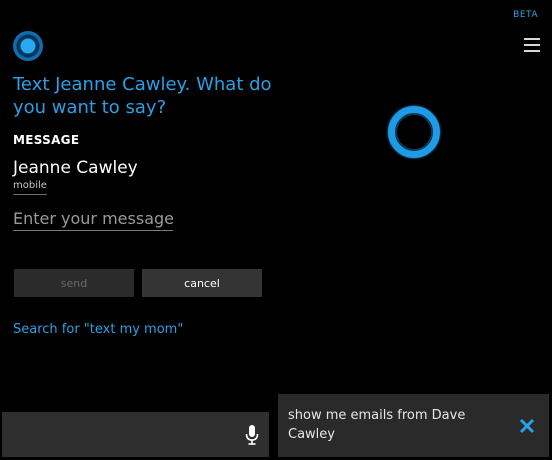  What do you see at coordinates (30, 187) in the screenshot?
I see `contact-phone-type: mobile` at bounding box center [30, 187].